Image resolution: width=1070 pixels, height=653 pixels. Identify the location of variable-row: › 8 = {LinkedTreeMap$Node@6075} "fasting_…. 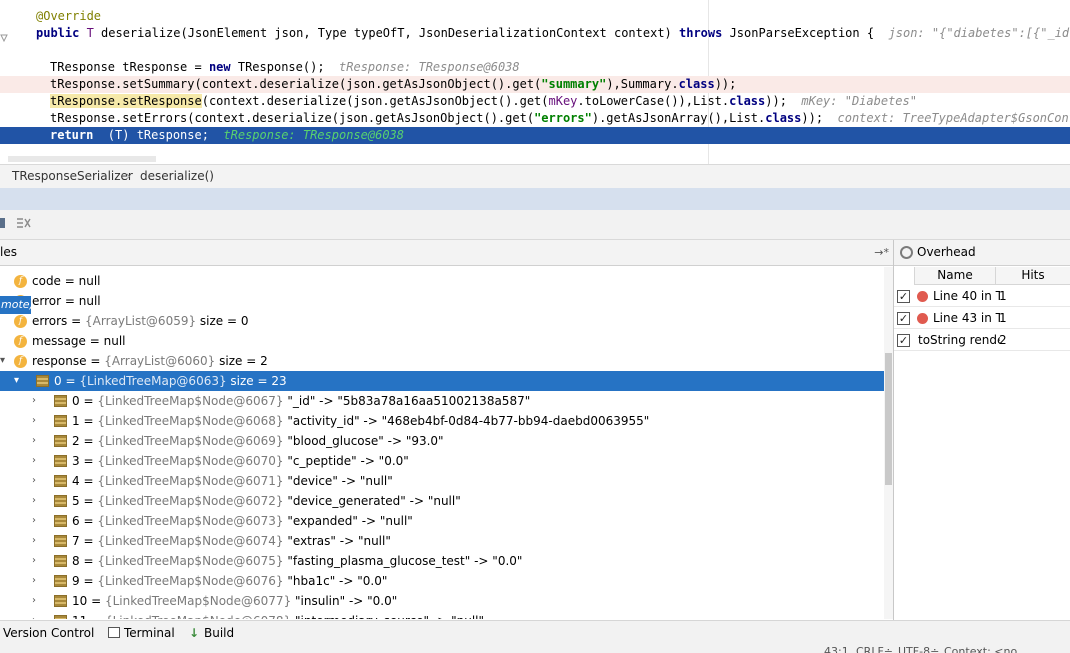
(442, 561).